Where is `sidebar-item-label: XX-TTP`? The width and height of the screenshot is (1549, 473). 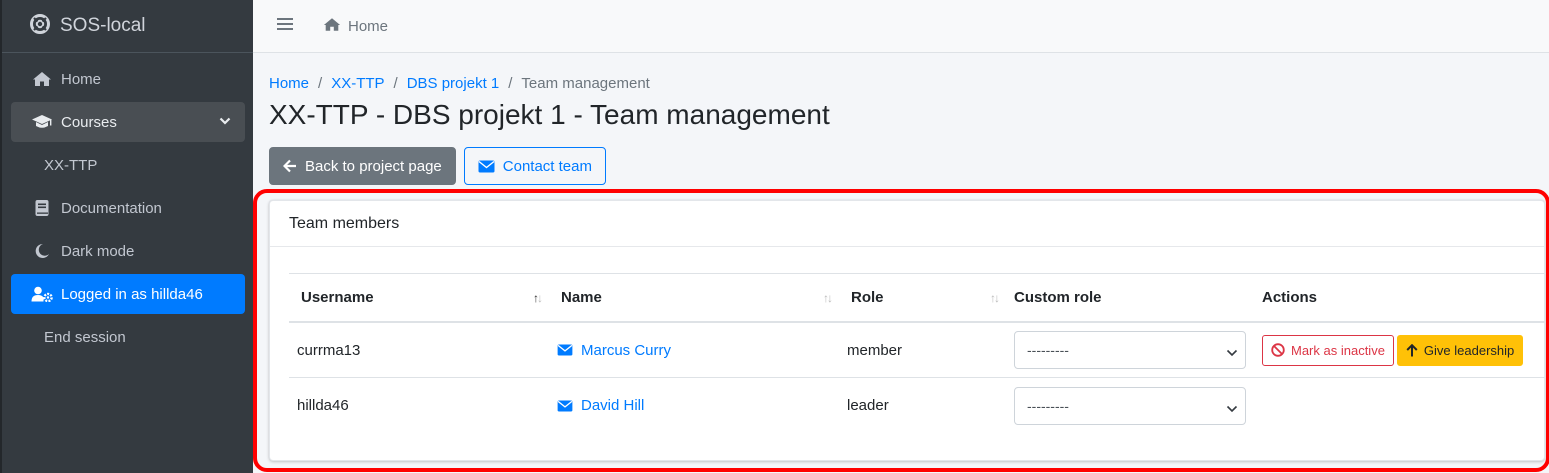
sidebar-item-label: XX-TTP is located at coordinates (71, 165).